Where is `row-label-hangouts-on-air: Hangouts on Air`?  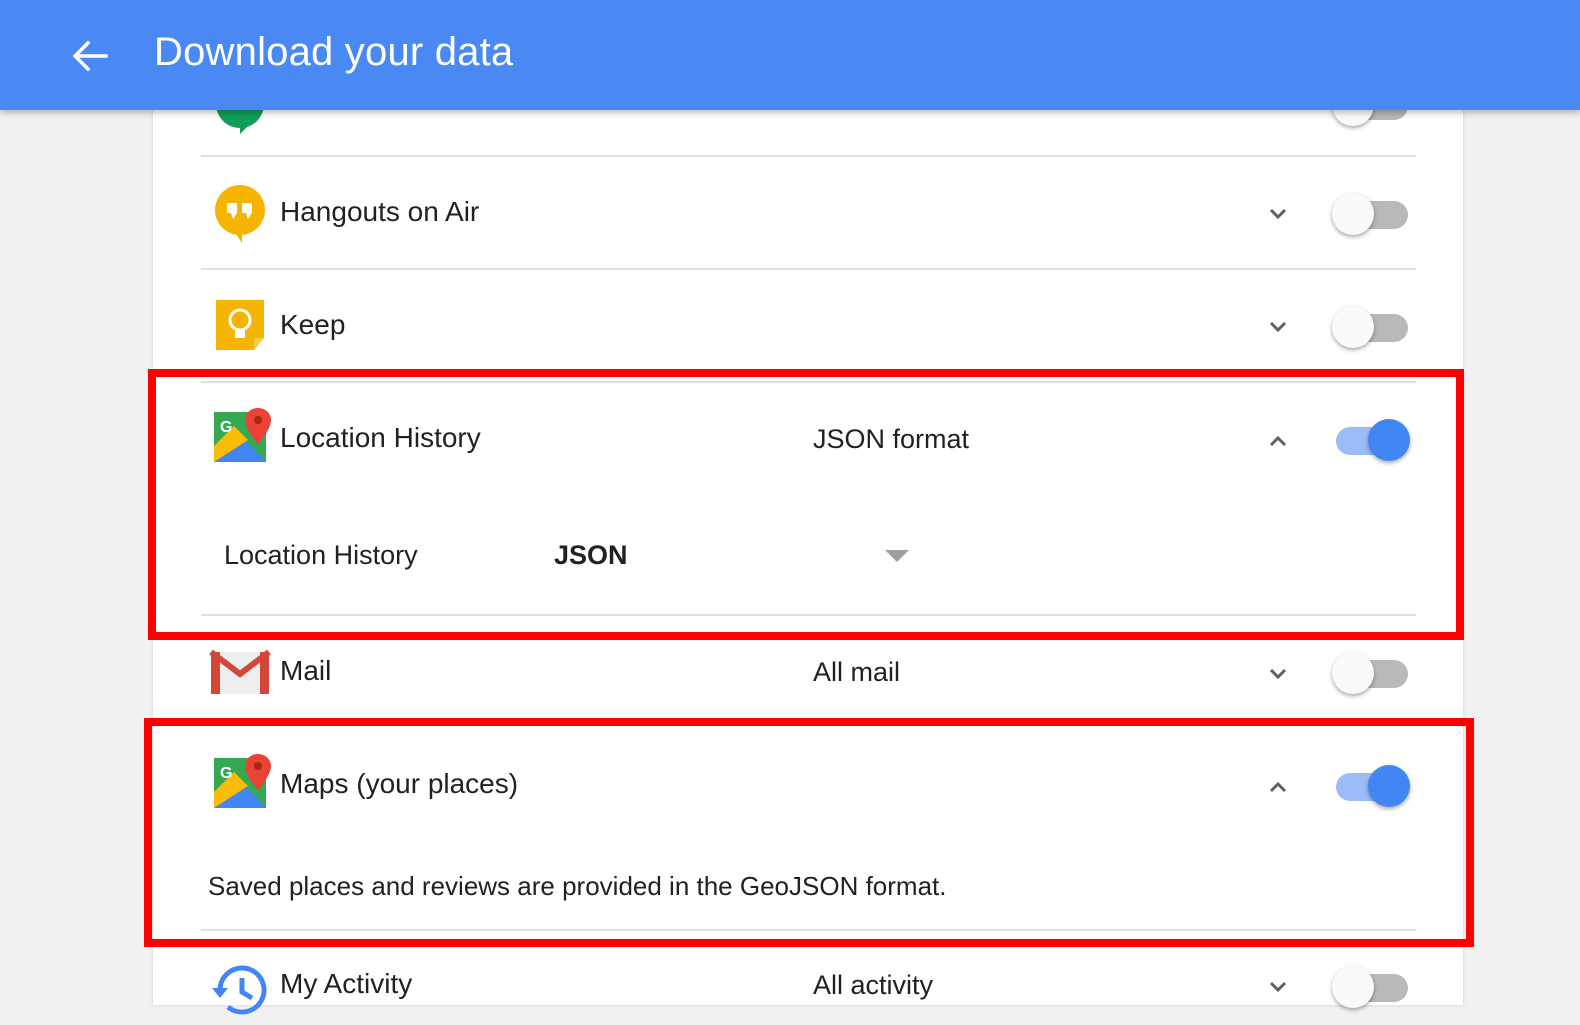
row-label-hangouts-on-air: Hangouts on Air is located at coordinates (380, 211).